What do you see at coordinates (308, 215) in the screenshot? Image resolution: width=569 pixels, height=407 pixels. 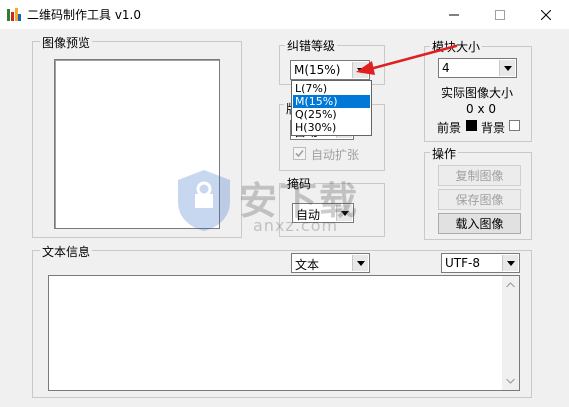 I see `mask-value: 自动` at bounding box center [308, 215].